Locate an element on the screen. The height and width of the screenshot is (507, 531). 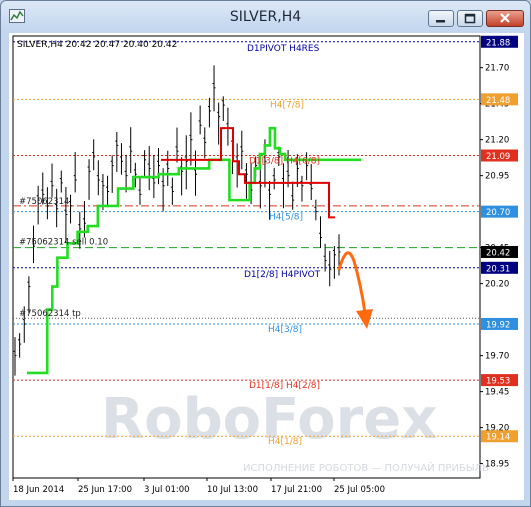
close-icon is located at coordinates (505, 18).